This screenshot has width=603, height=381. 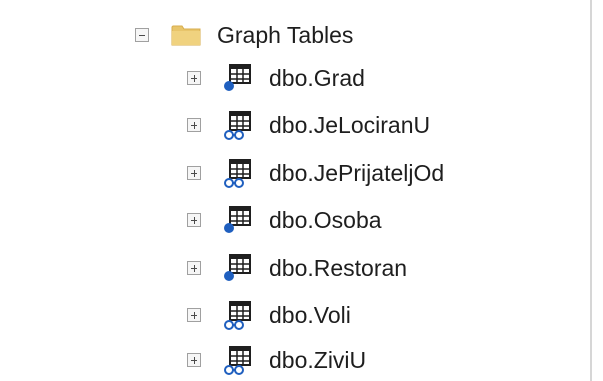 I want to click on tree-node-table: dbo.ZiviU, so click(x=276, y=360).